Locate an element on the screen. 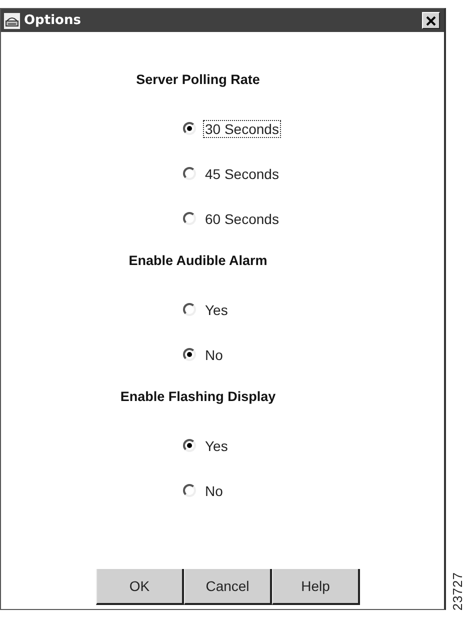  close-button is located at coordinates (431, 20).